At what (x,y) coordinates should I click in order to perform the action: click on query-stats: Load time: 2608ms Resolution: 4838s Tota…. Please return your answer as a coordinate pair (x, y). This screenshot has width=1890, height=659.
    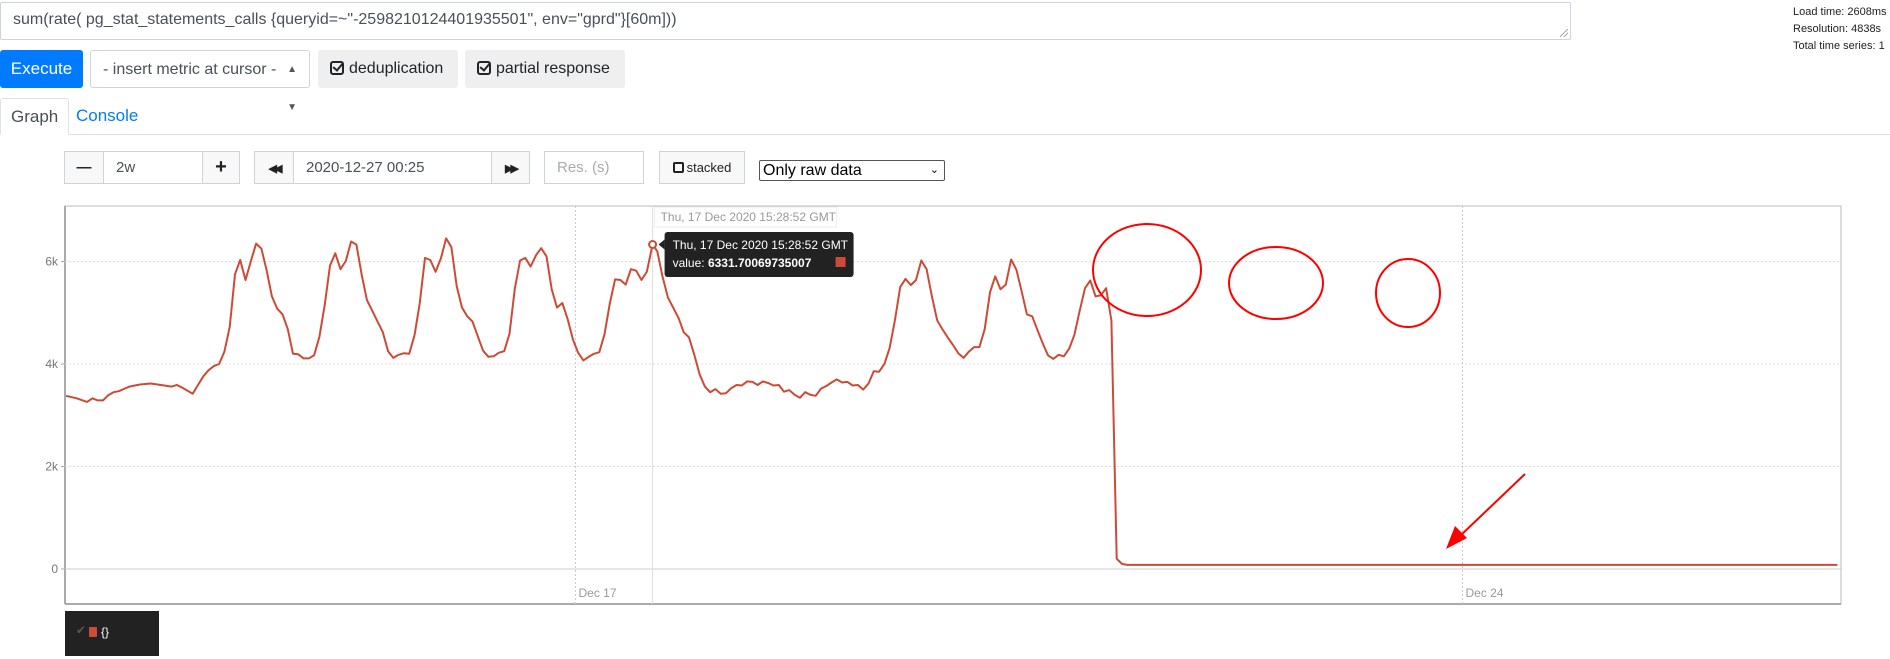
    Looking at the image, I should click on (1840, 29).